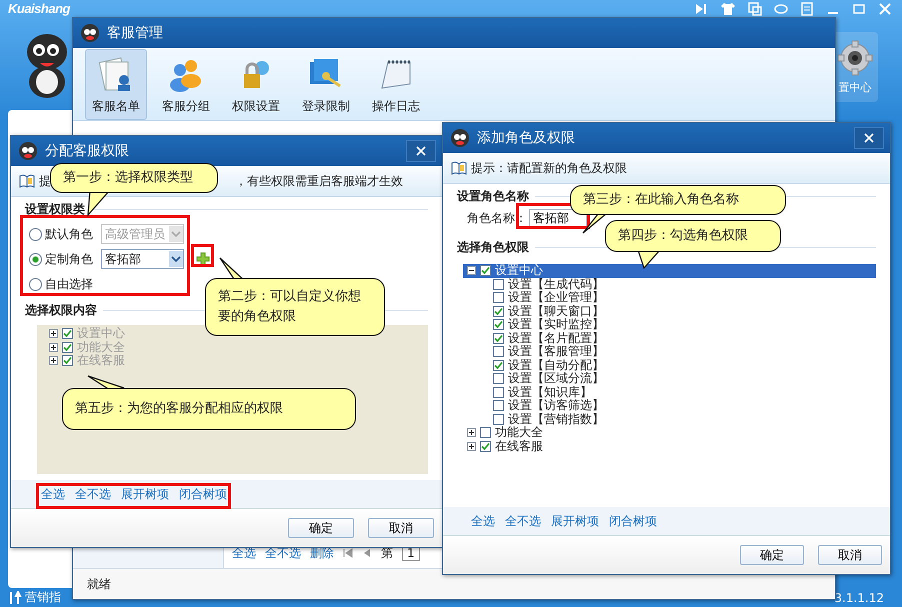  Describe the element at coordinates (550, 392) in the screenshot. I see `tree-label: 设置【知识库】` at that location.